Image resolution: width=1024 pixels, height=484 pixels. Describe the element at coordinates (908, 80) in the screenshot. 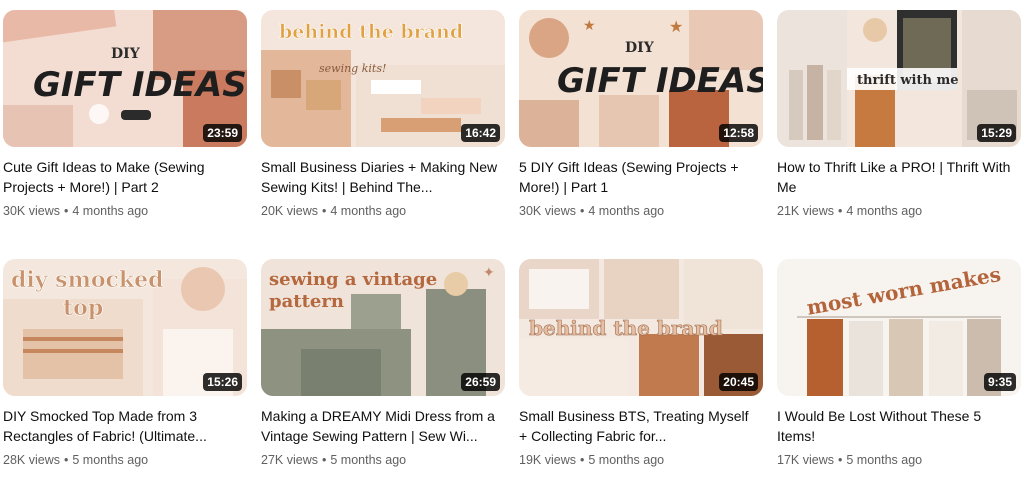

I see `thumbnail-overlay-text: thrift with me` at that location.